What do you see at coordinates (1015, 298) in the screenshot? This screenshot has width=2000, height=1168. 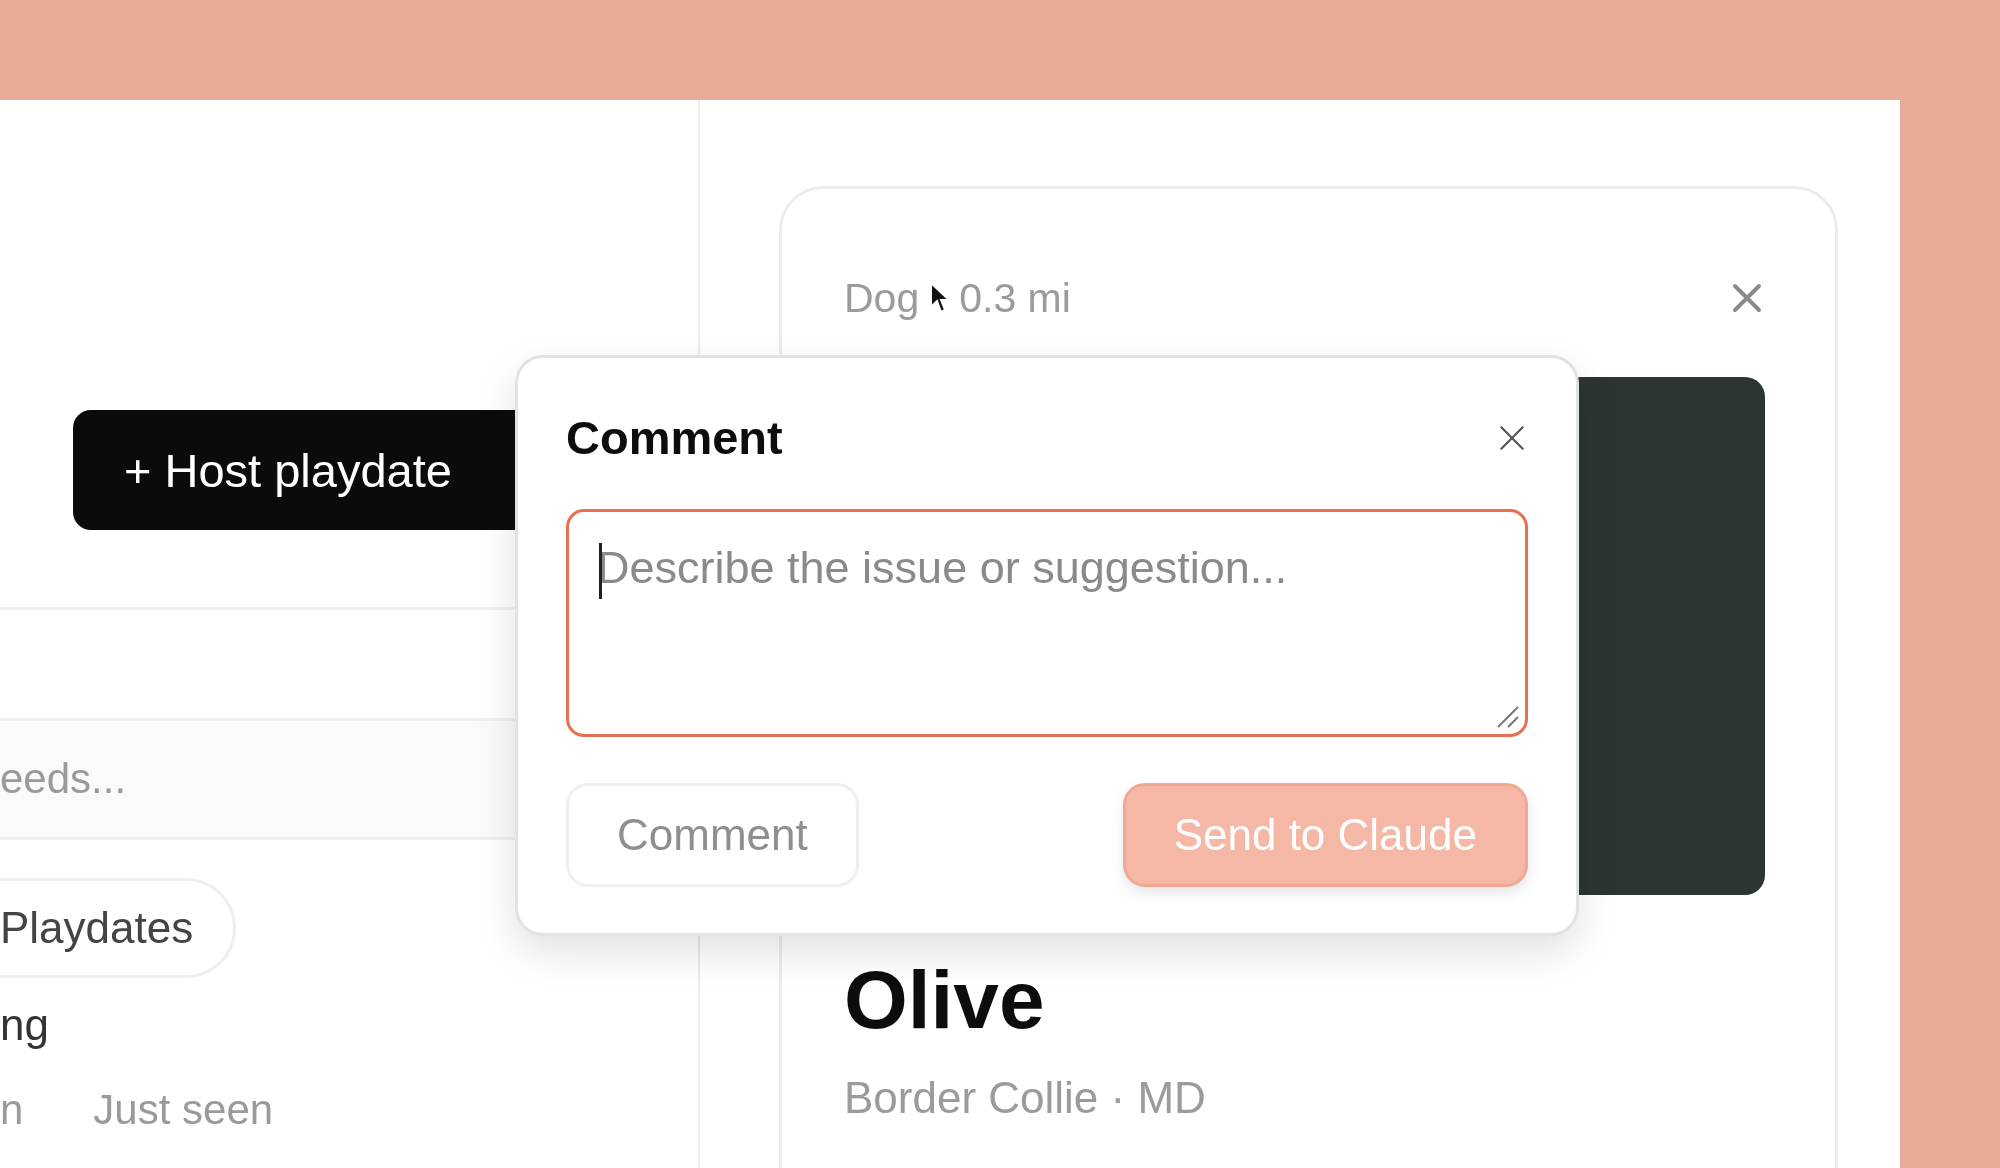 I see `distance-label: 0.3 mi` at bounding box center [1015, 298].